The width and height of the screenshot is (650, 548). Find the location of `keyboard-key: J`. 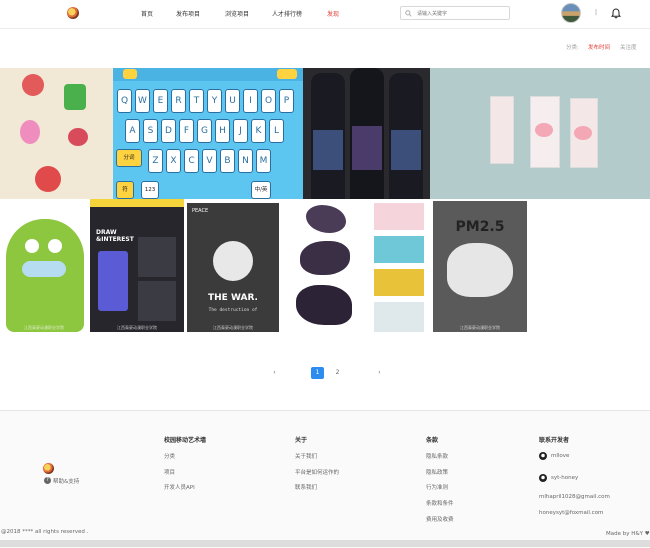

keyboard-key: J is located at coordinates (240, 131).